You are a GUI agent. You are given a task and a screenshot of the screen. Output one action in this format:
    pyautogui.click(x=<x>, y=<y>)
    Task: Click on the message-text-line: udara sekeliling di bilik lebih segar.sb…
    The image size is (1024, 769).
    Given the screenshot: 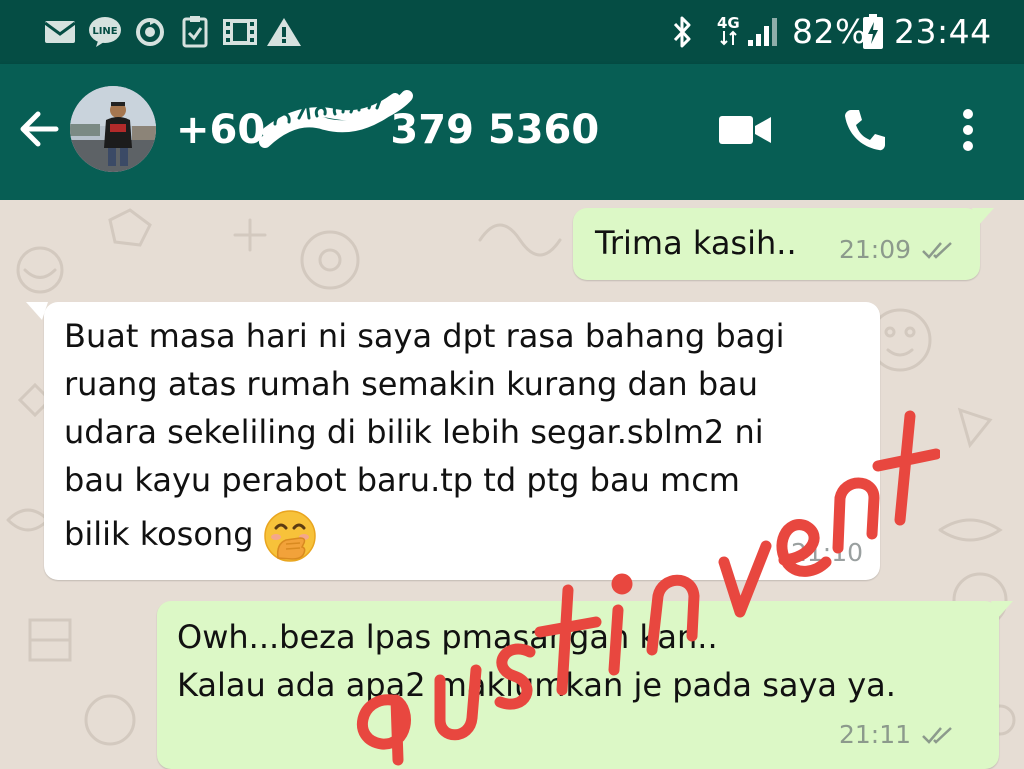 What is the action you would take?
    pyautogui.click(x=414, y=432)
    